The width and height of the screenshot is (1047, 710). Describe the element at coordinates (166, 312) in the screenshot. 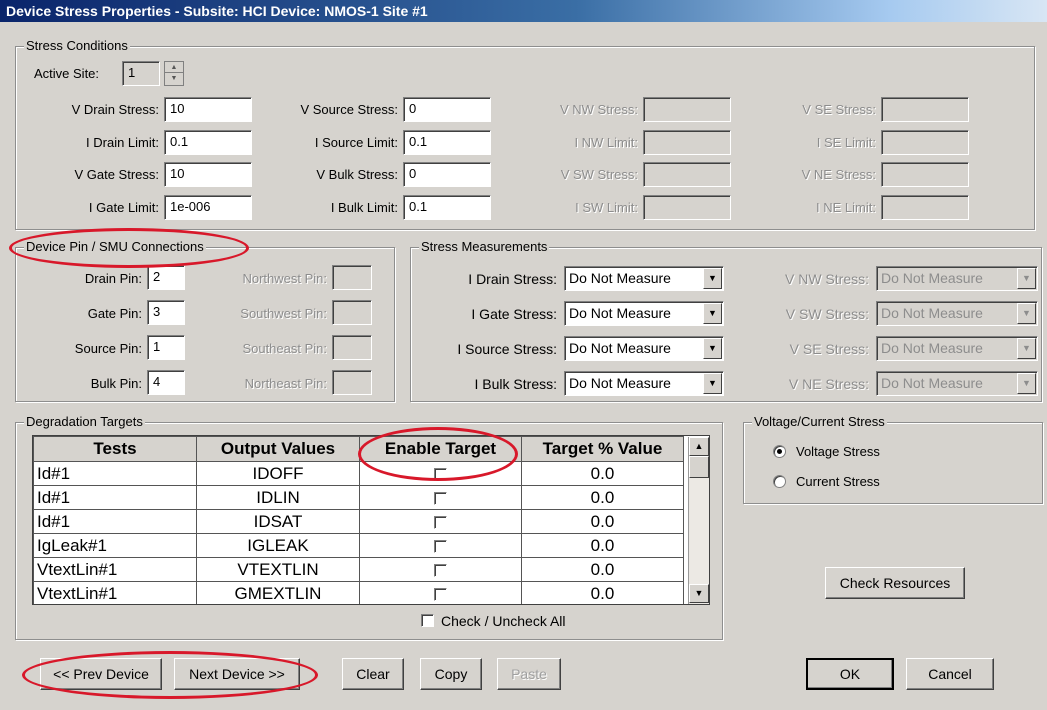

I see `gate-pin-field: 3` at that location.